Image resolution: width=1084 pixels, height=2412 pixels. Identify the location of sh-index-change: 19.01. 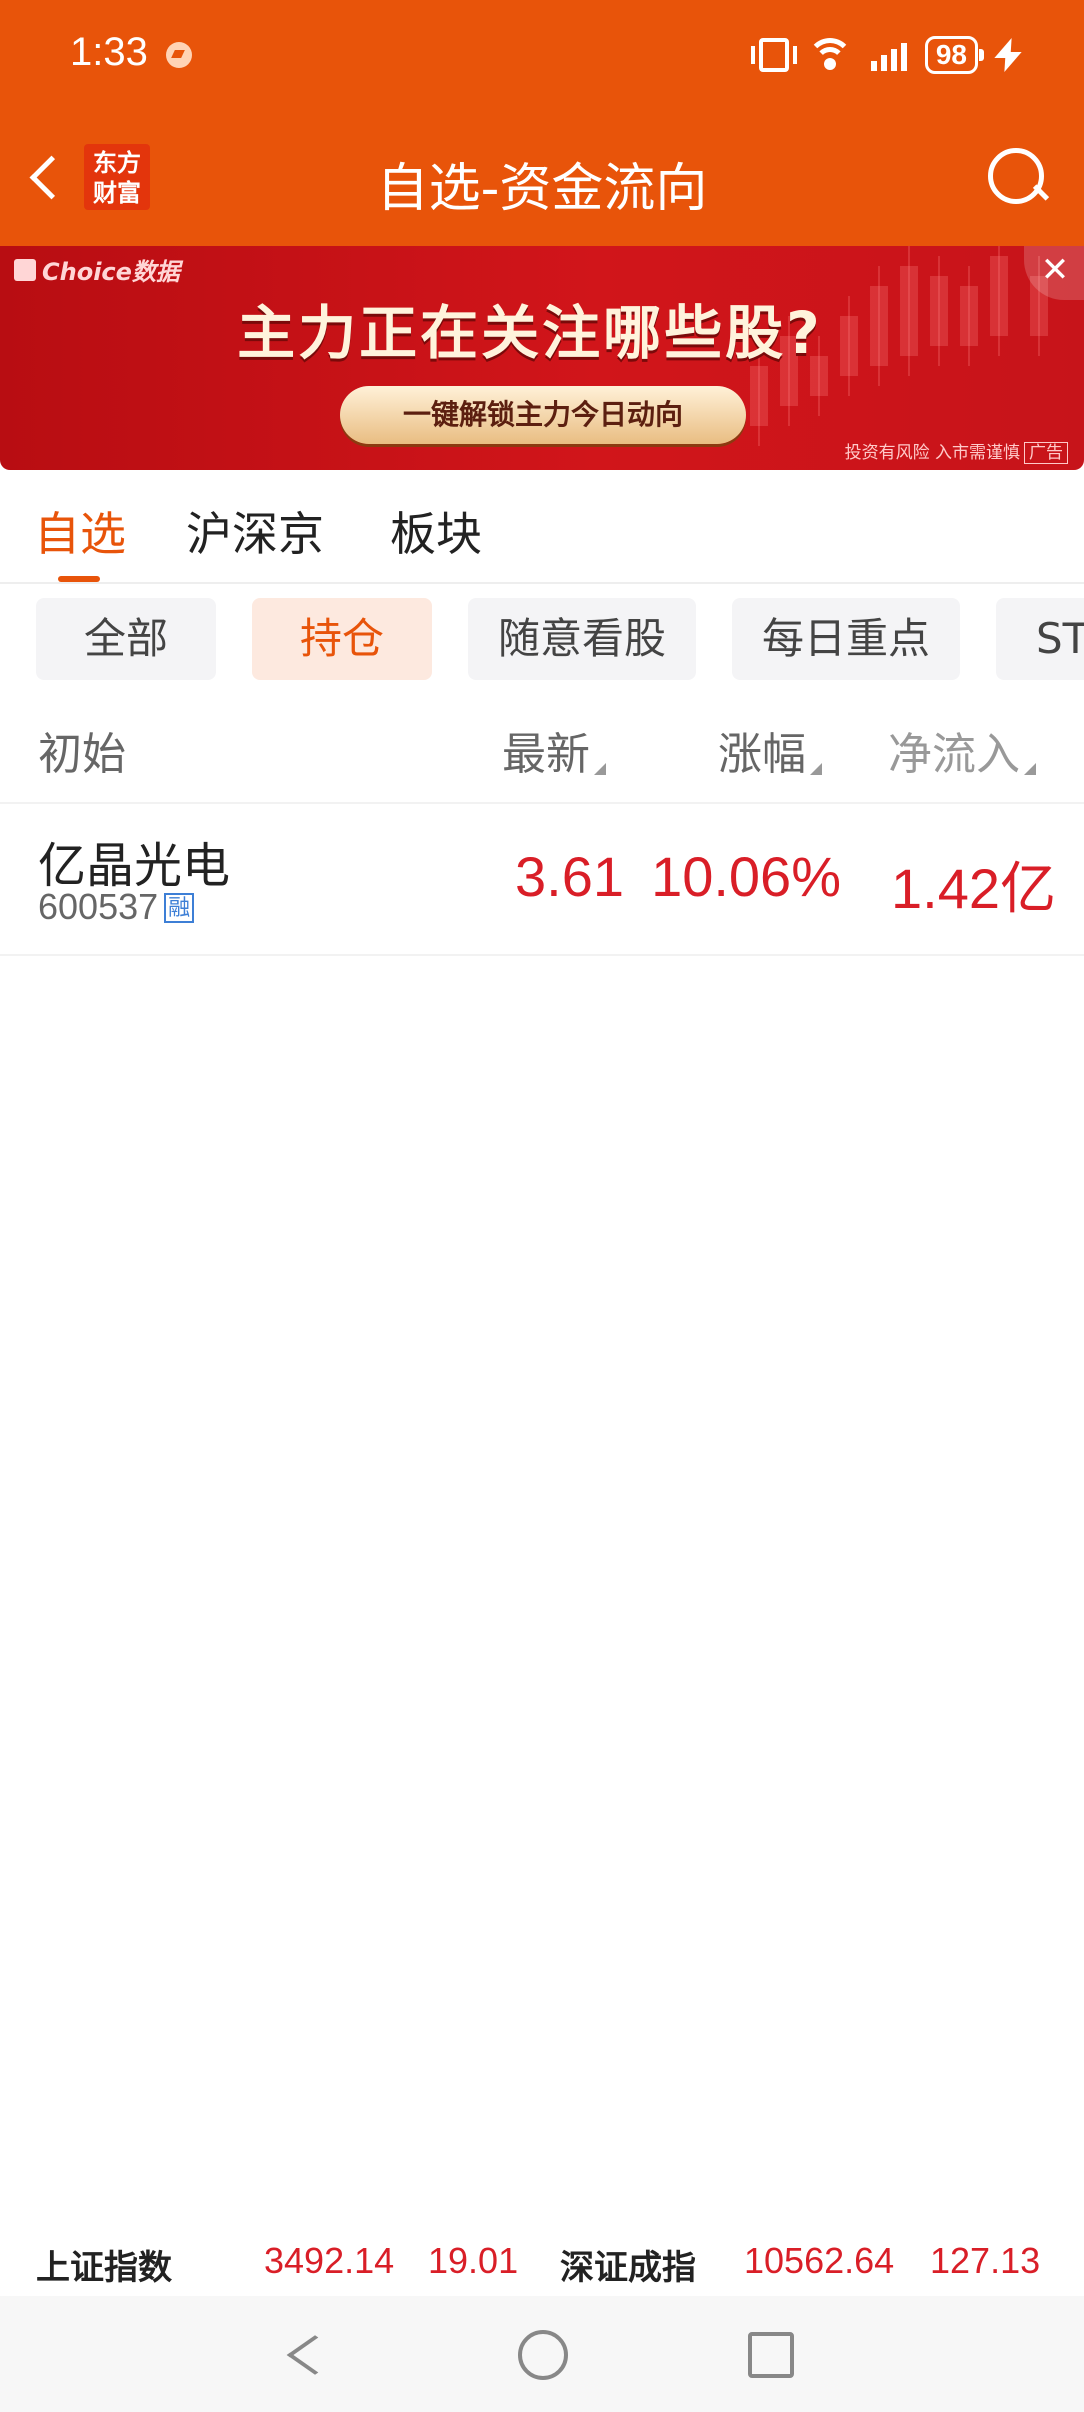
(473, 2260).